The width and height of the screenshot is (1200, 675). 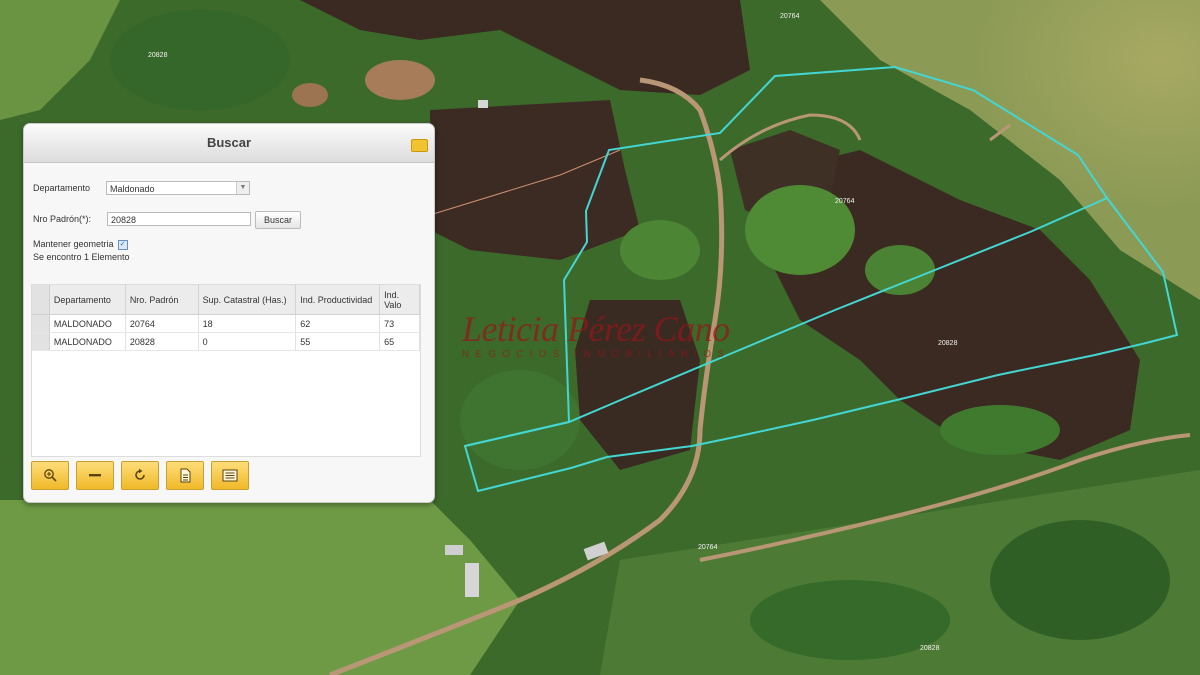 I want to click on refresh-icon, so click(x=140, y=474).